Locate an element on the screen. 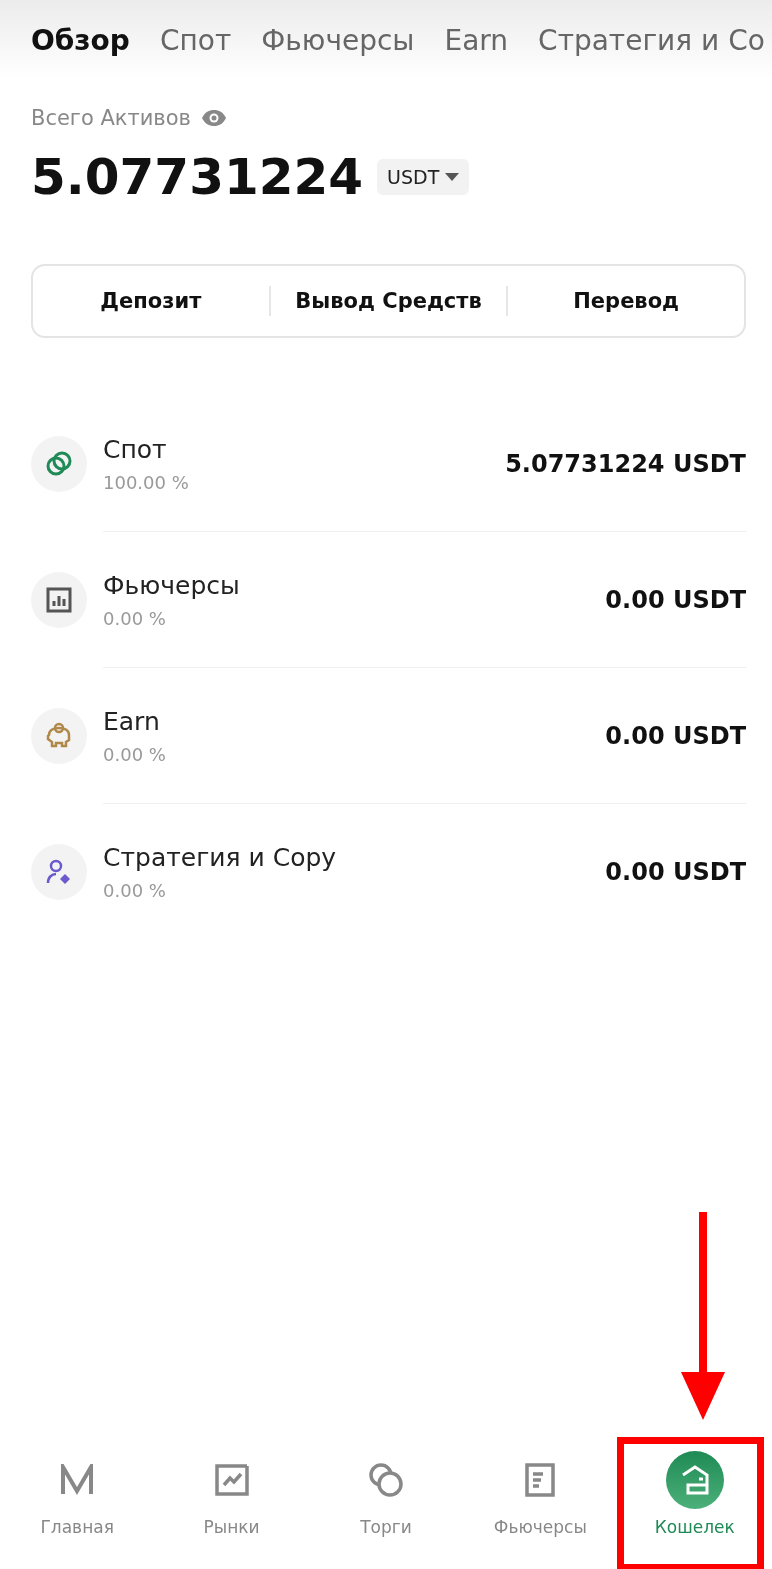 The height and width of the screenshot is (1569, 772). nav-tab: Кошелек is located at coordinates (694, 1527).